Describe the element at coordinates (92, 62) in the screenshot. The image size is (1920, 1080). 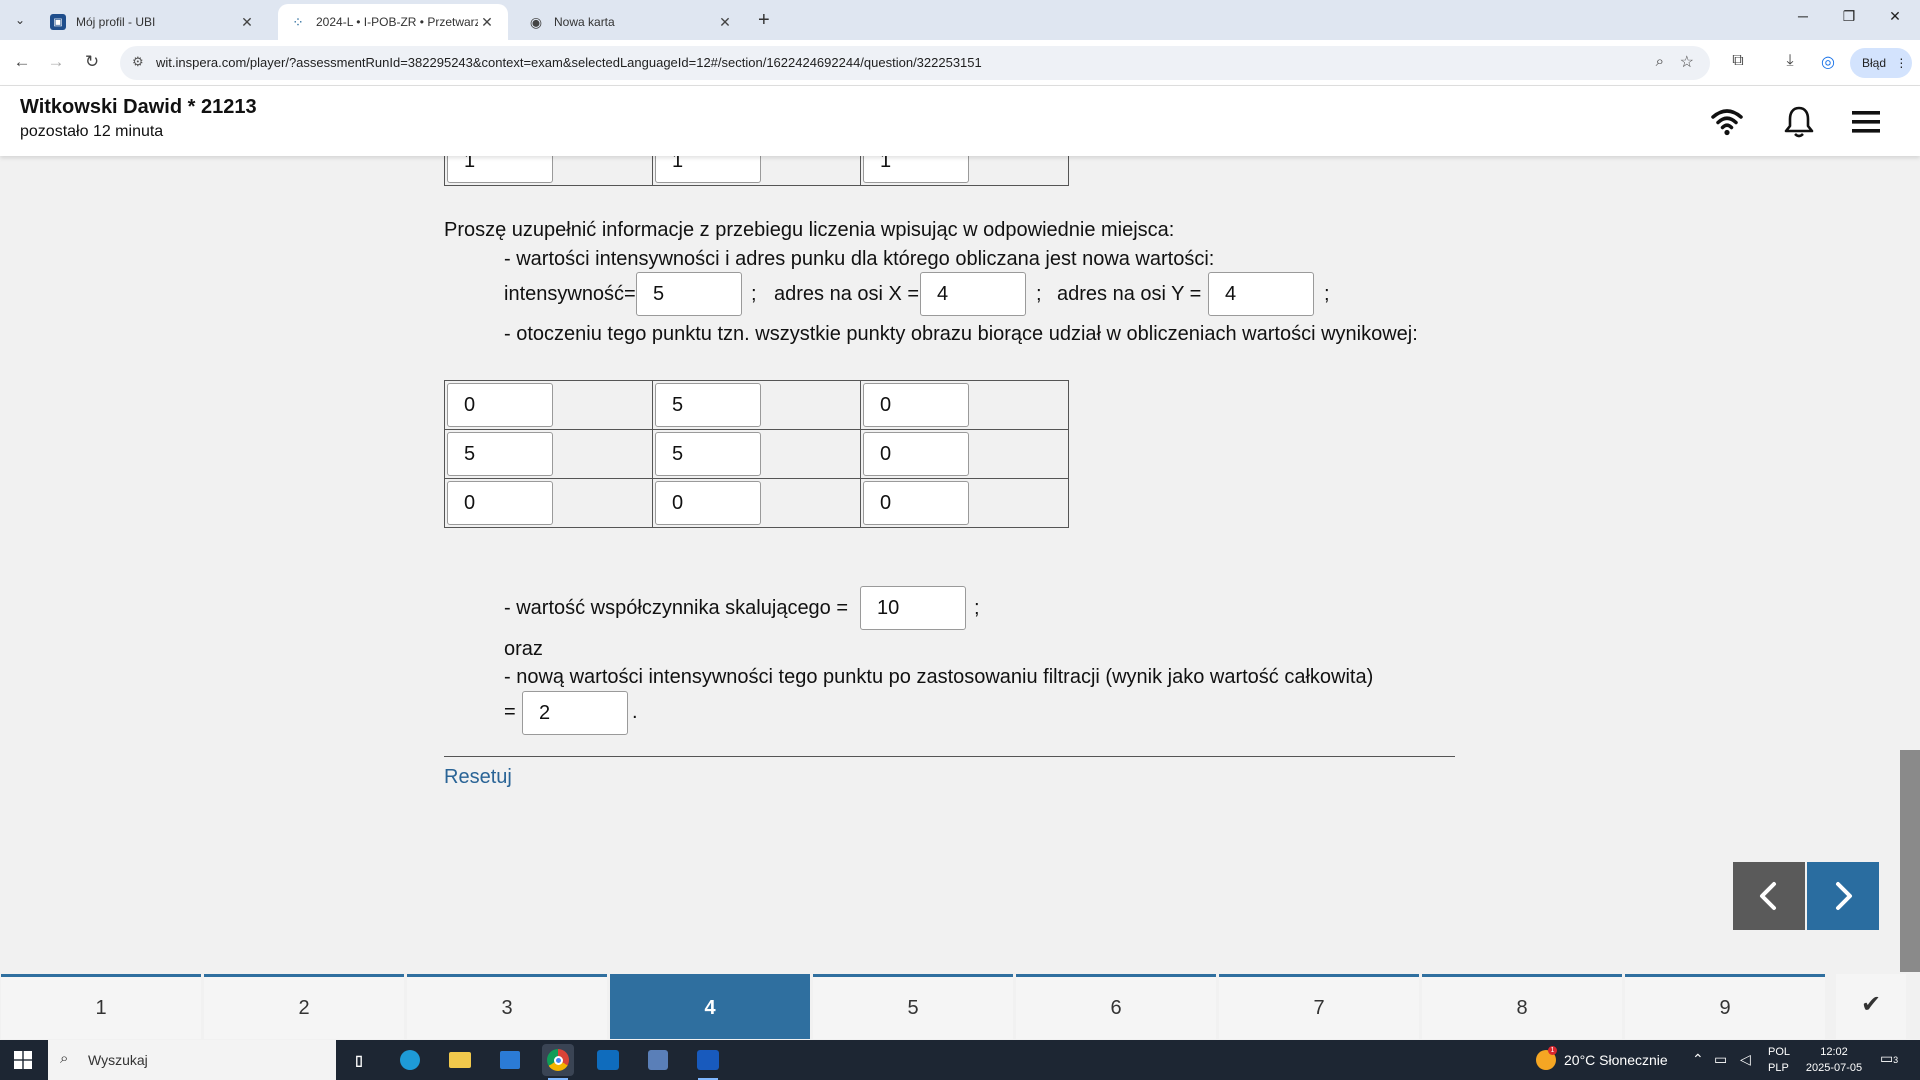
I see `reload-icon: ↻` at that location.